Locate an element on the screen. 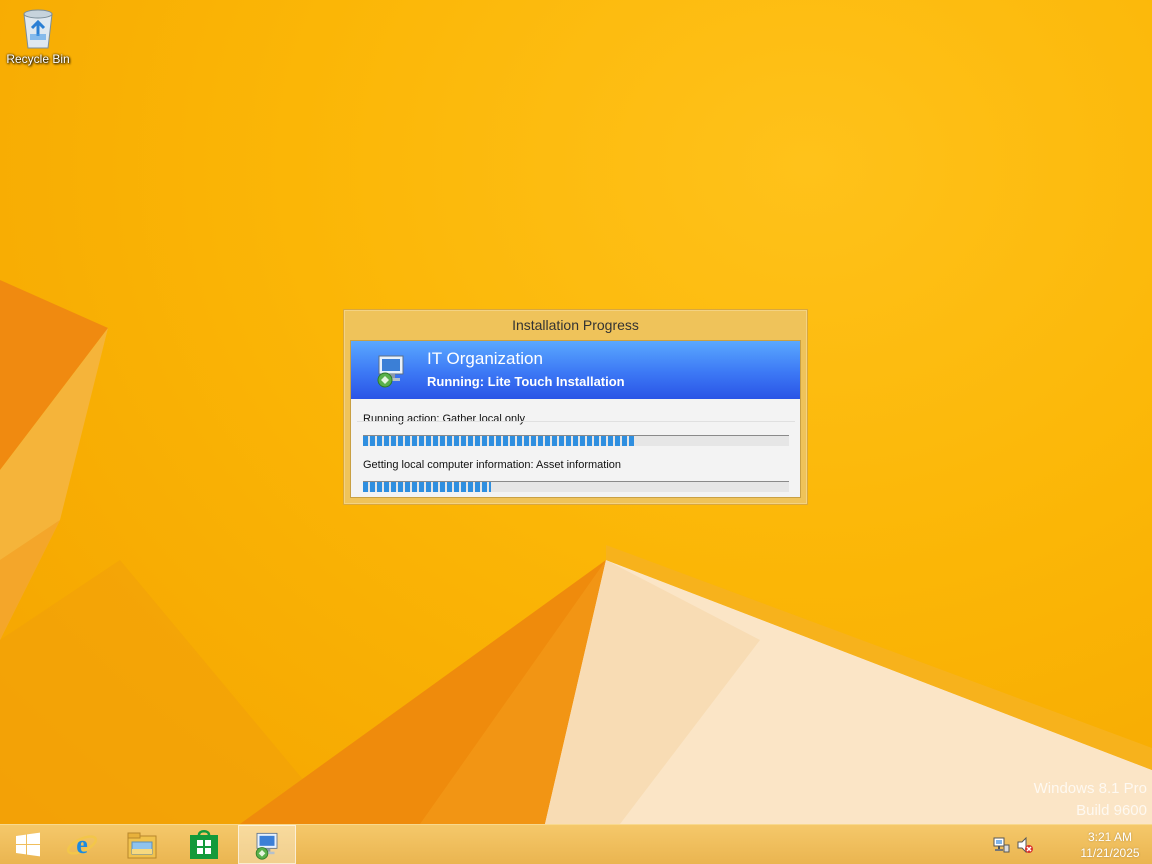  svg-text: e is located at coordinates (82, 844).